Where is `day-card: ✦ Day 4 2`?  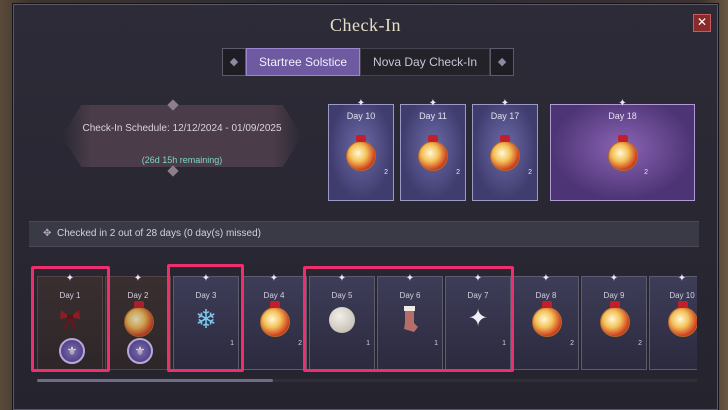 day-card: ✦ Day 4 2 is located at coordinates (274, 321).